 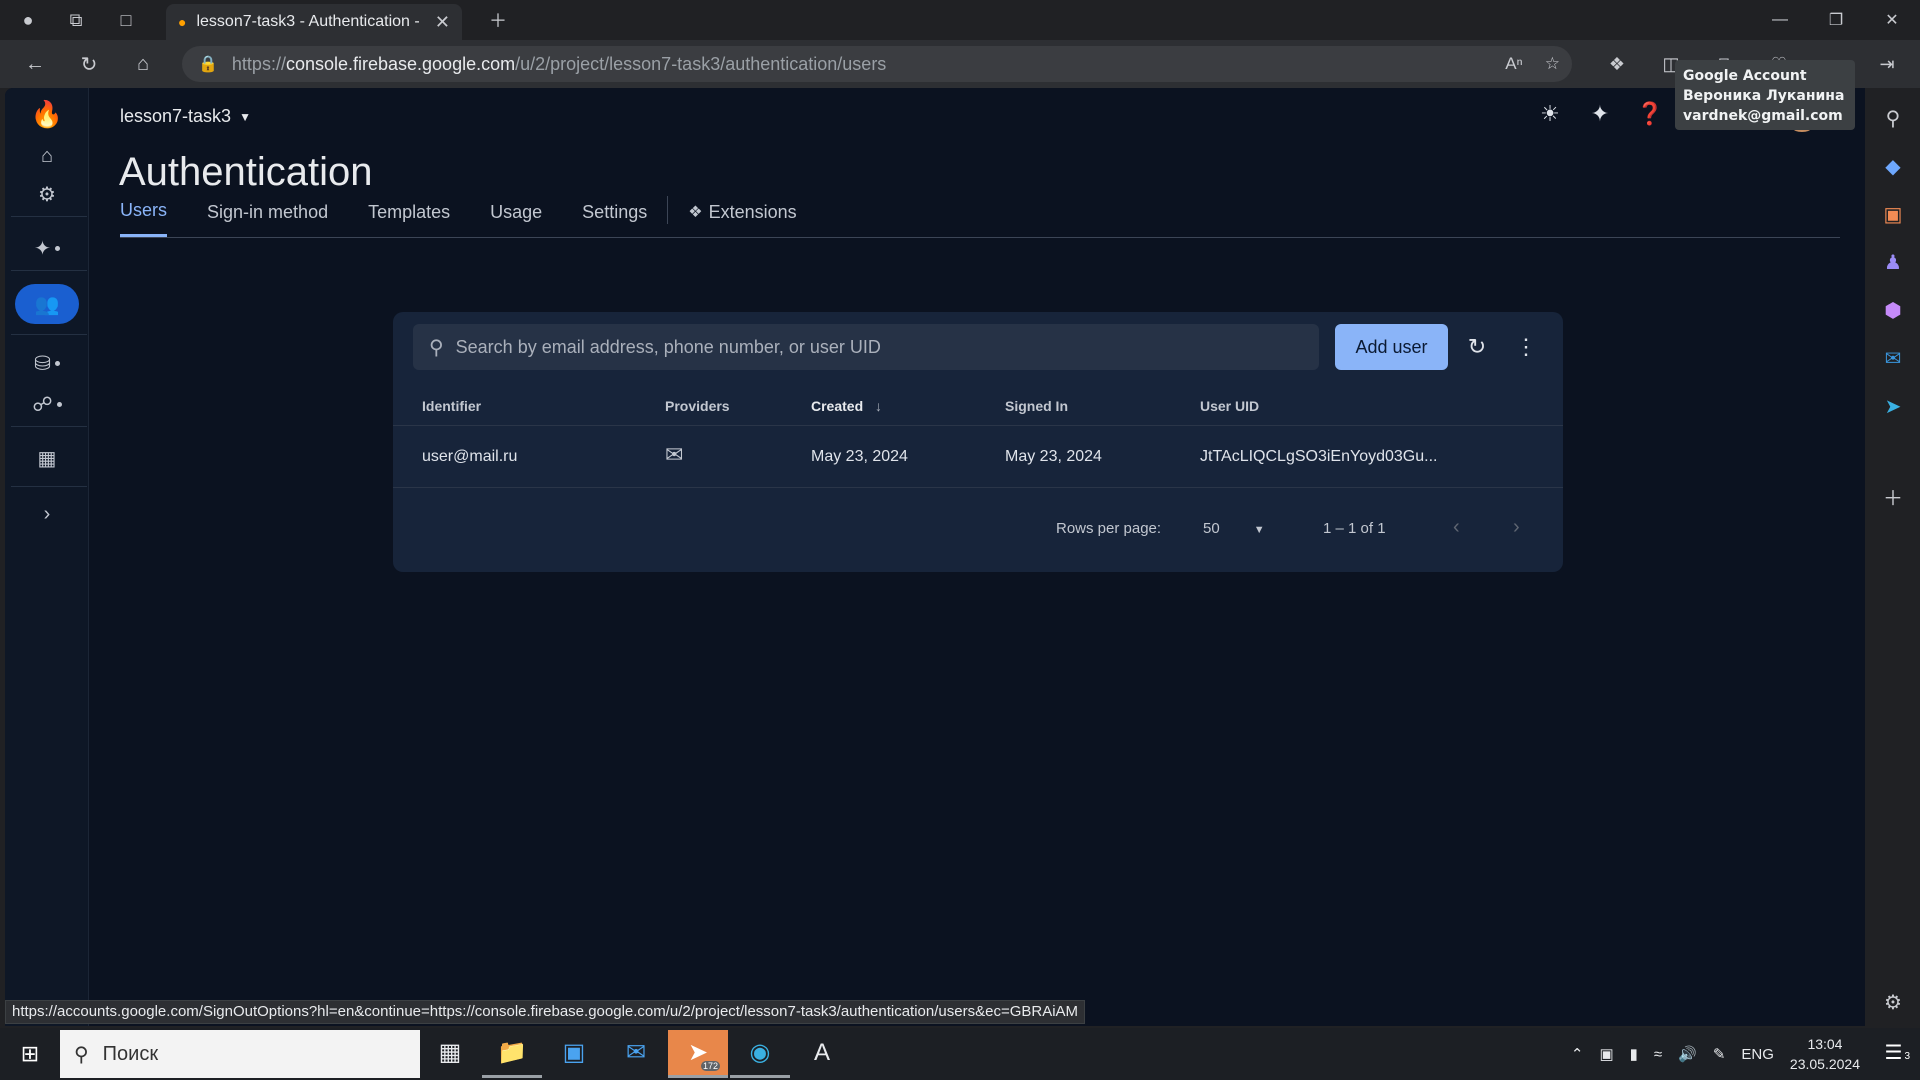 I want to click on tab-usage: Usage, so click(x=516, y=209).